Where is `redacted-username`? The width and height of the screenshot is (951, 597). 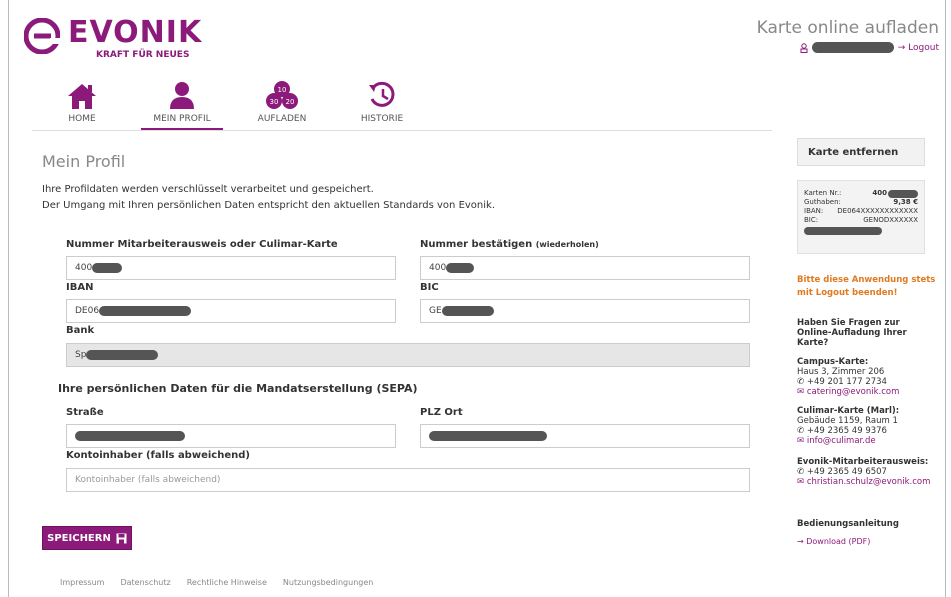
redacted-username is located at coordinates (852, 47).